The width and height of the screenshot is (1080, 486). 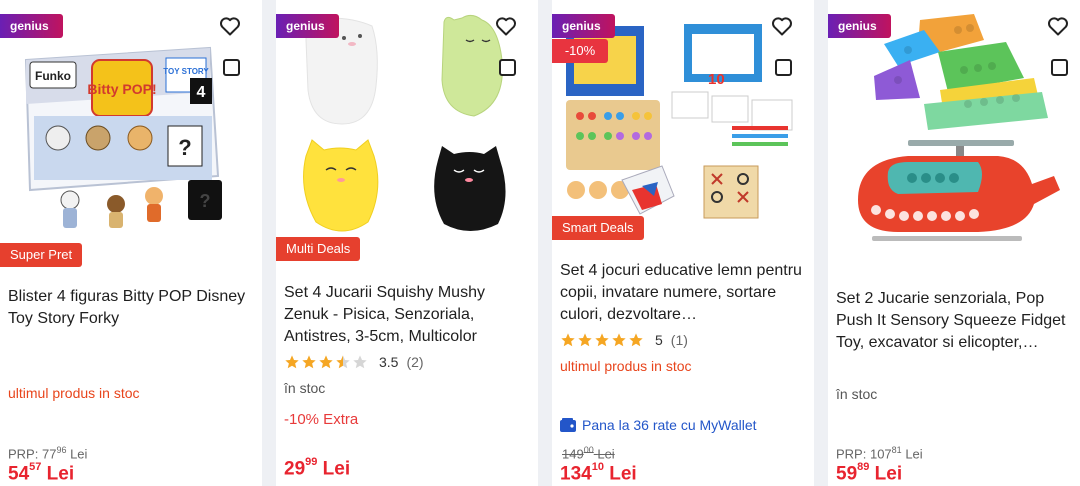 What do you see at coordinates (658, 425) in the screenshot?
I see `mywallet-installments: Pana la 36 rate cu MyWallet` at bounding box center [658, 425].